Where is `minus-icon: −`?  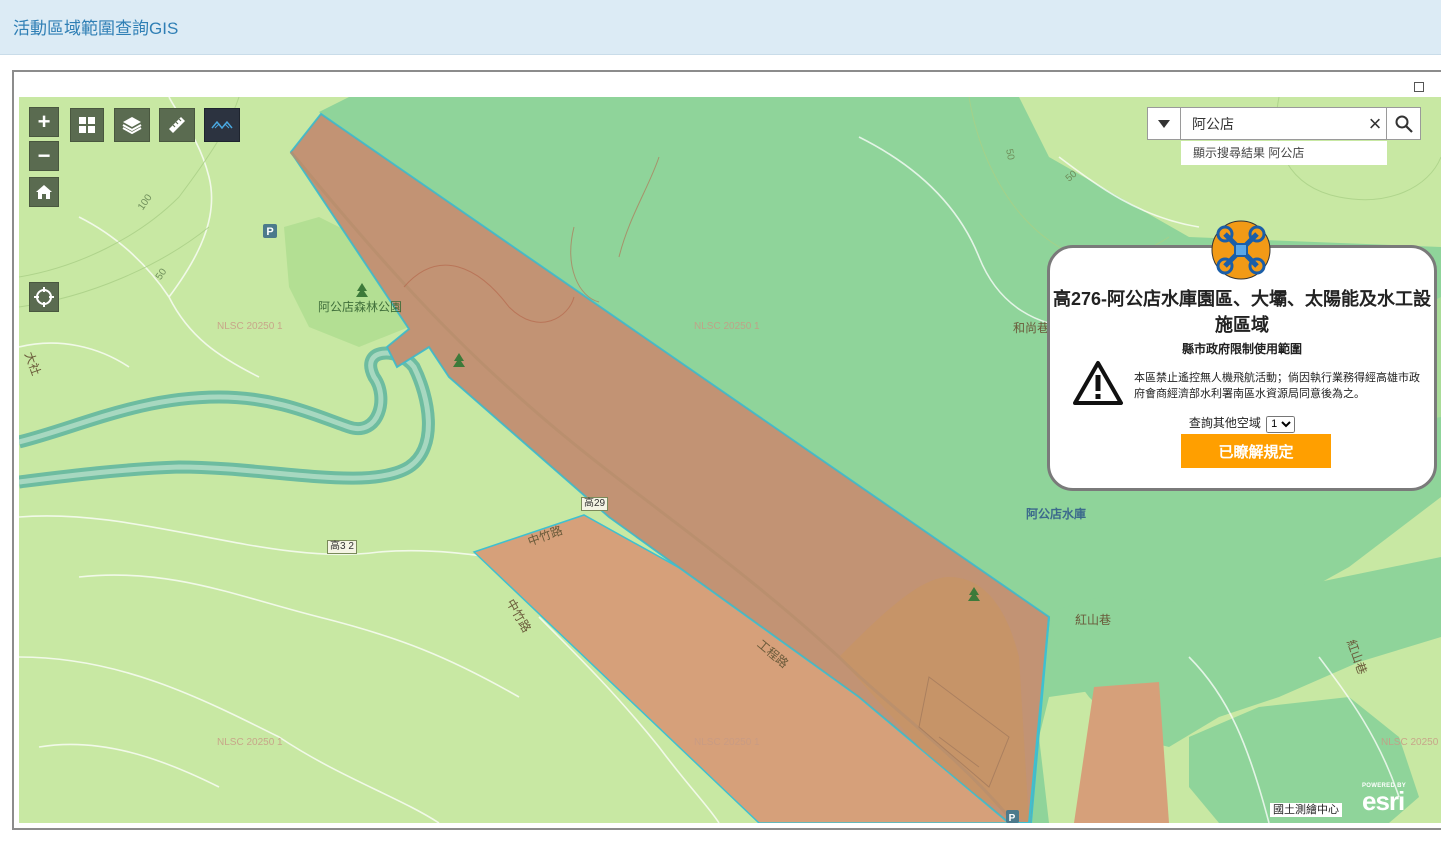 minus-icon: − is located at coordinates (44, 155).